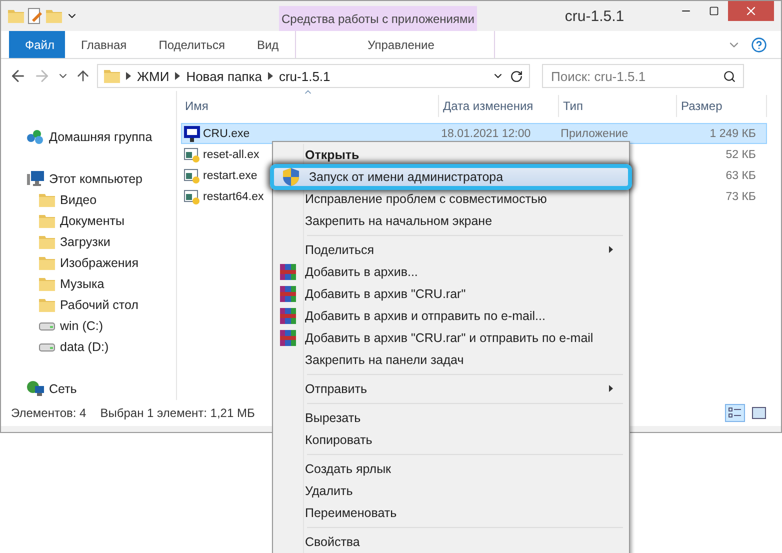 Image resolution: width=782 pixels, height=553 pixels. What do you see at coordinates (226, 134) in the screenshot?
I see `file-name: CRU.exe` at bounding box center [226, 134].